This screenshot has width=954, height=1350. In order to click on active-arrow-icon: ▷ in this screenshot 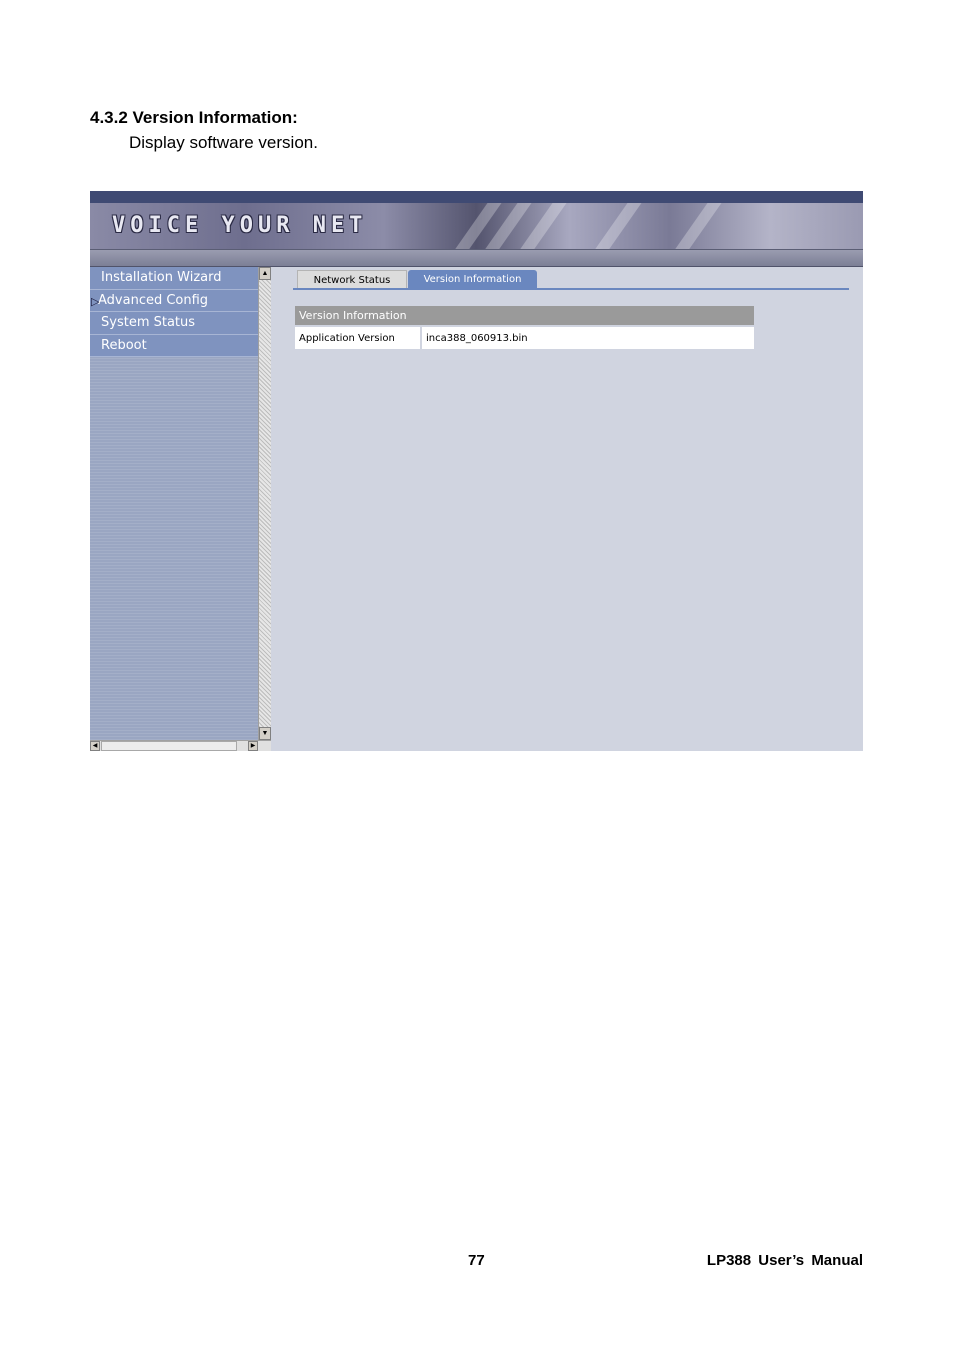, I will do `click(95, 301)`.